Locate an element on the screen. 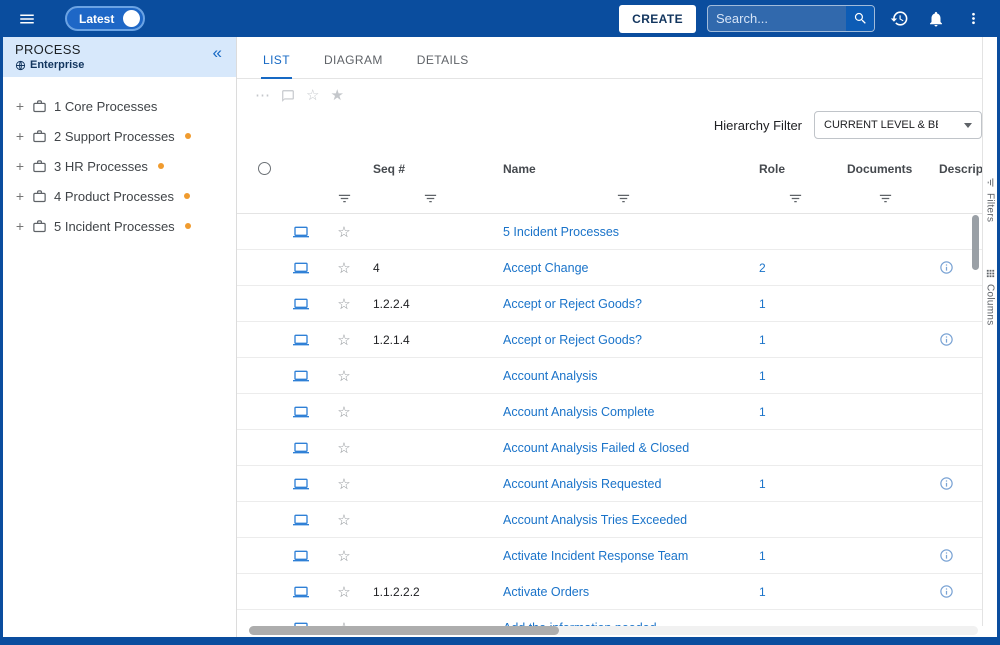  filter-funnel-icon-documents is located at coordinates (885, 198).